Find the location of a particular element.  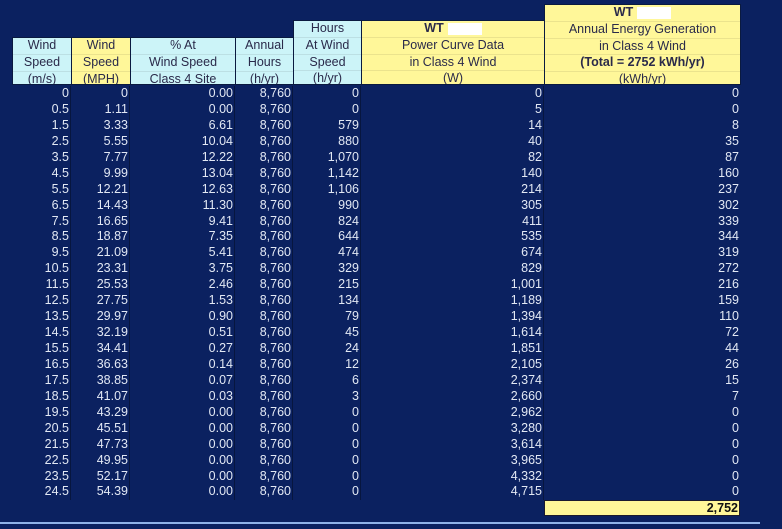

cell-energy-kwh: 159 is located at coordinates (728, 300).